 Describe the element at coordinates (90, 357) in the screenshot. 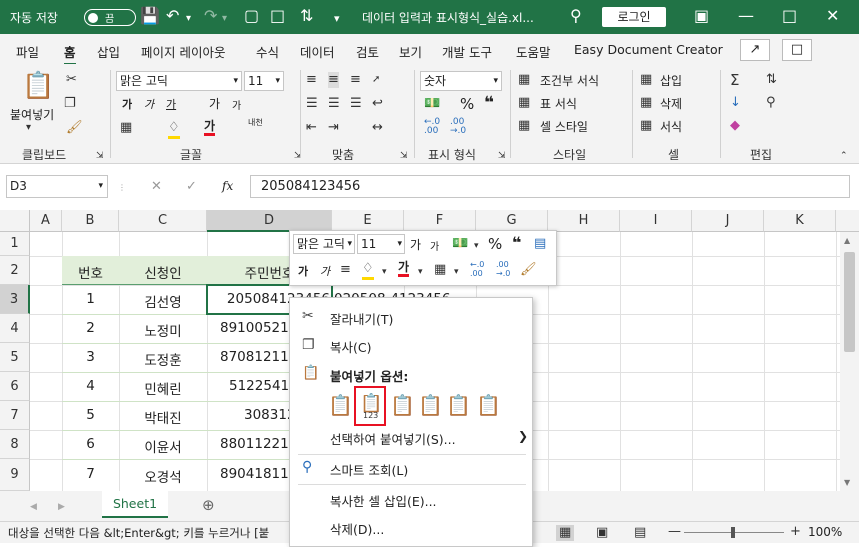

I see `table-cell: 3` at that location.